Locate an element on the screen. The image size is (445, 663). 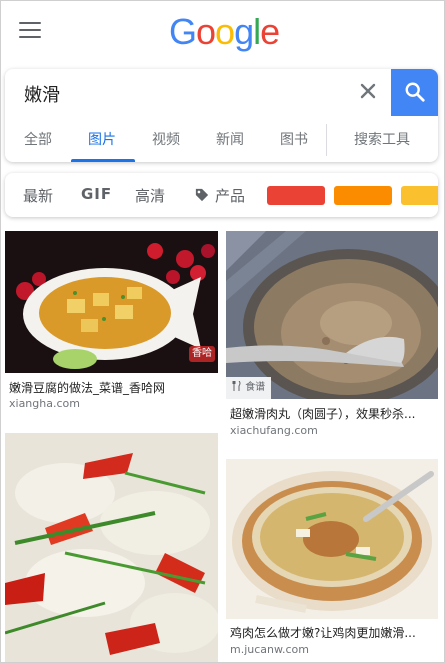
tab-news: 新闻 is located at coordinates (230, 139).